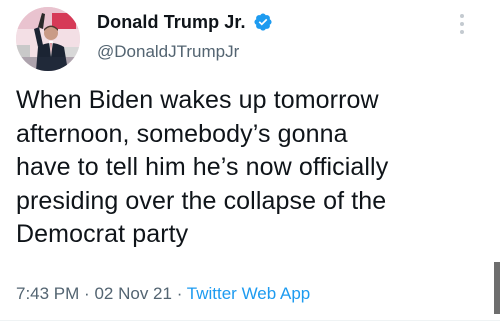 This screenshot has width=500, height=328. Describe the element at coordinates (171, 22) in the screenshot. I see `display-name: Donald Trump Jr.` at that location.